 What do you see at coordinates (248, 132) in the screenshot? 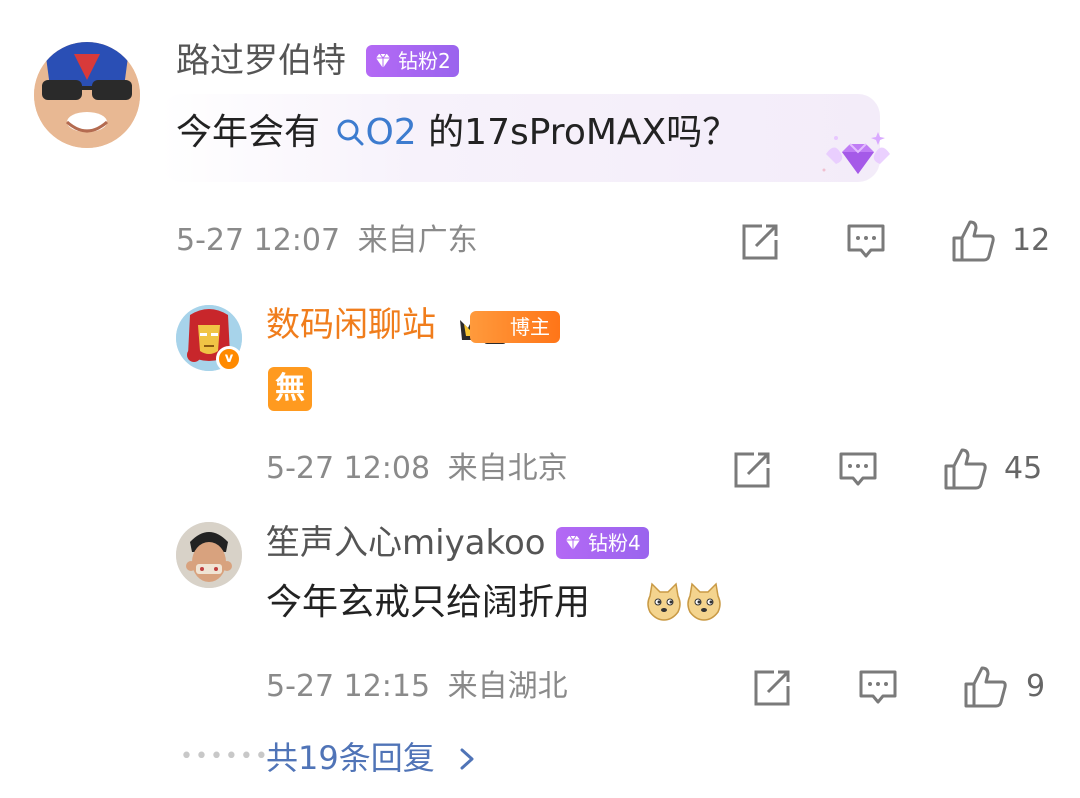
I see `comment-text-part: 今年会有` at bounding box center [248, 132].